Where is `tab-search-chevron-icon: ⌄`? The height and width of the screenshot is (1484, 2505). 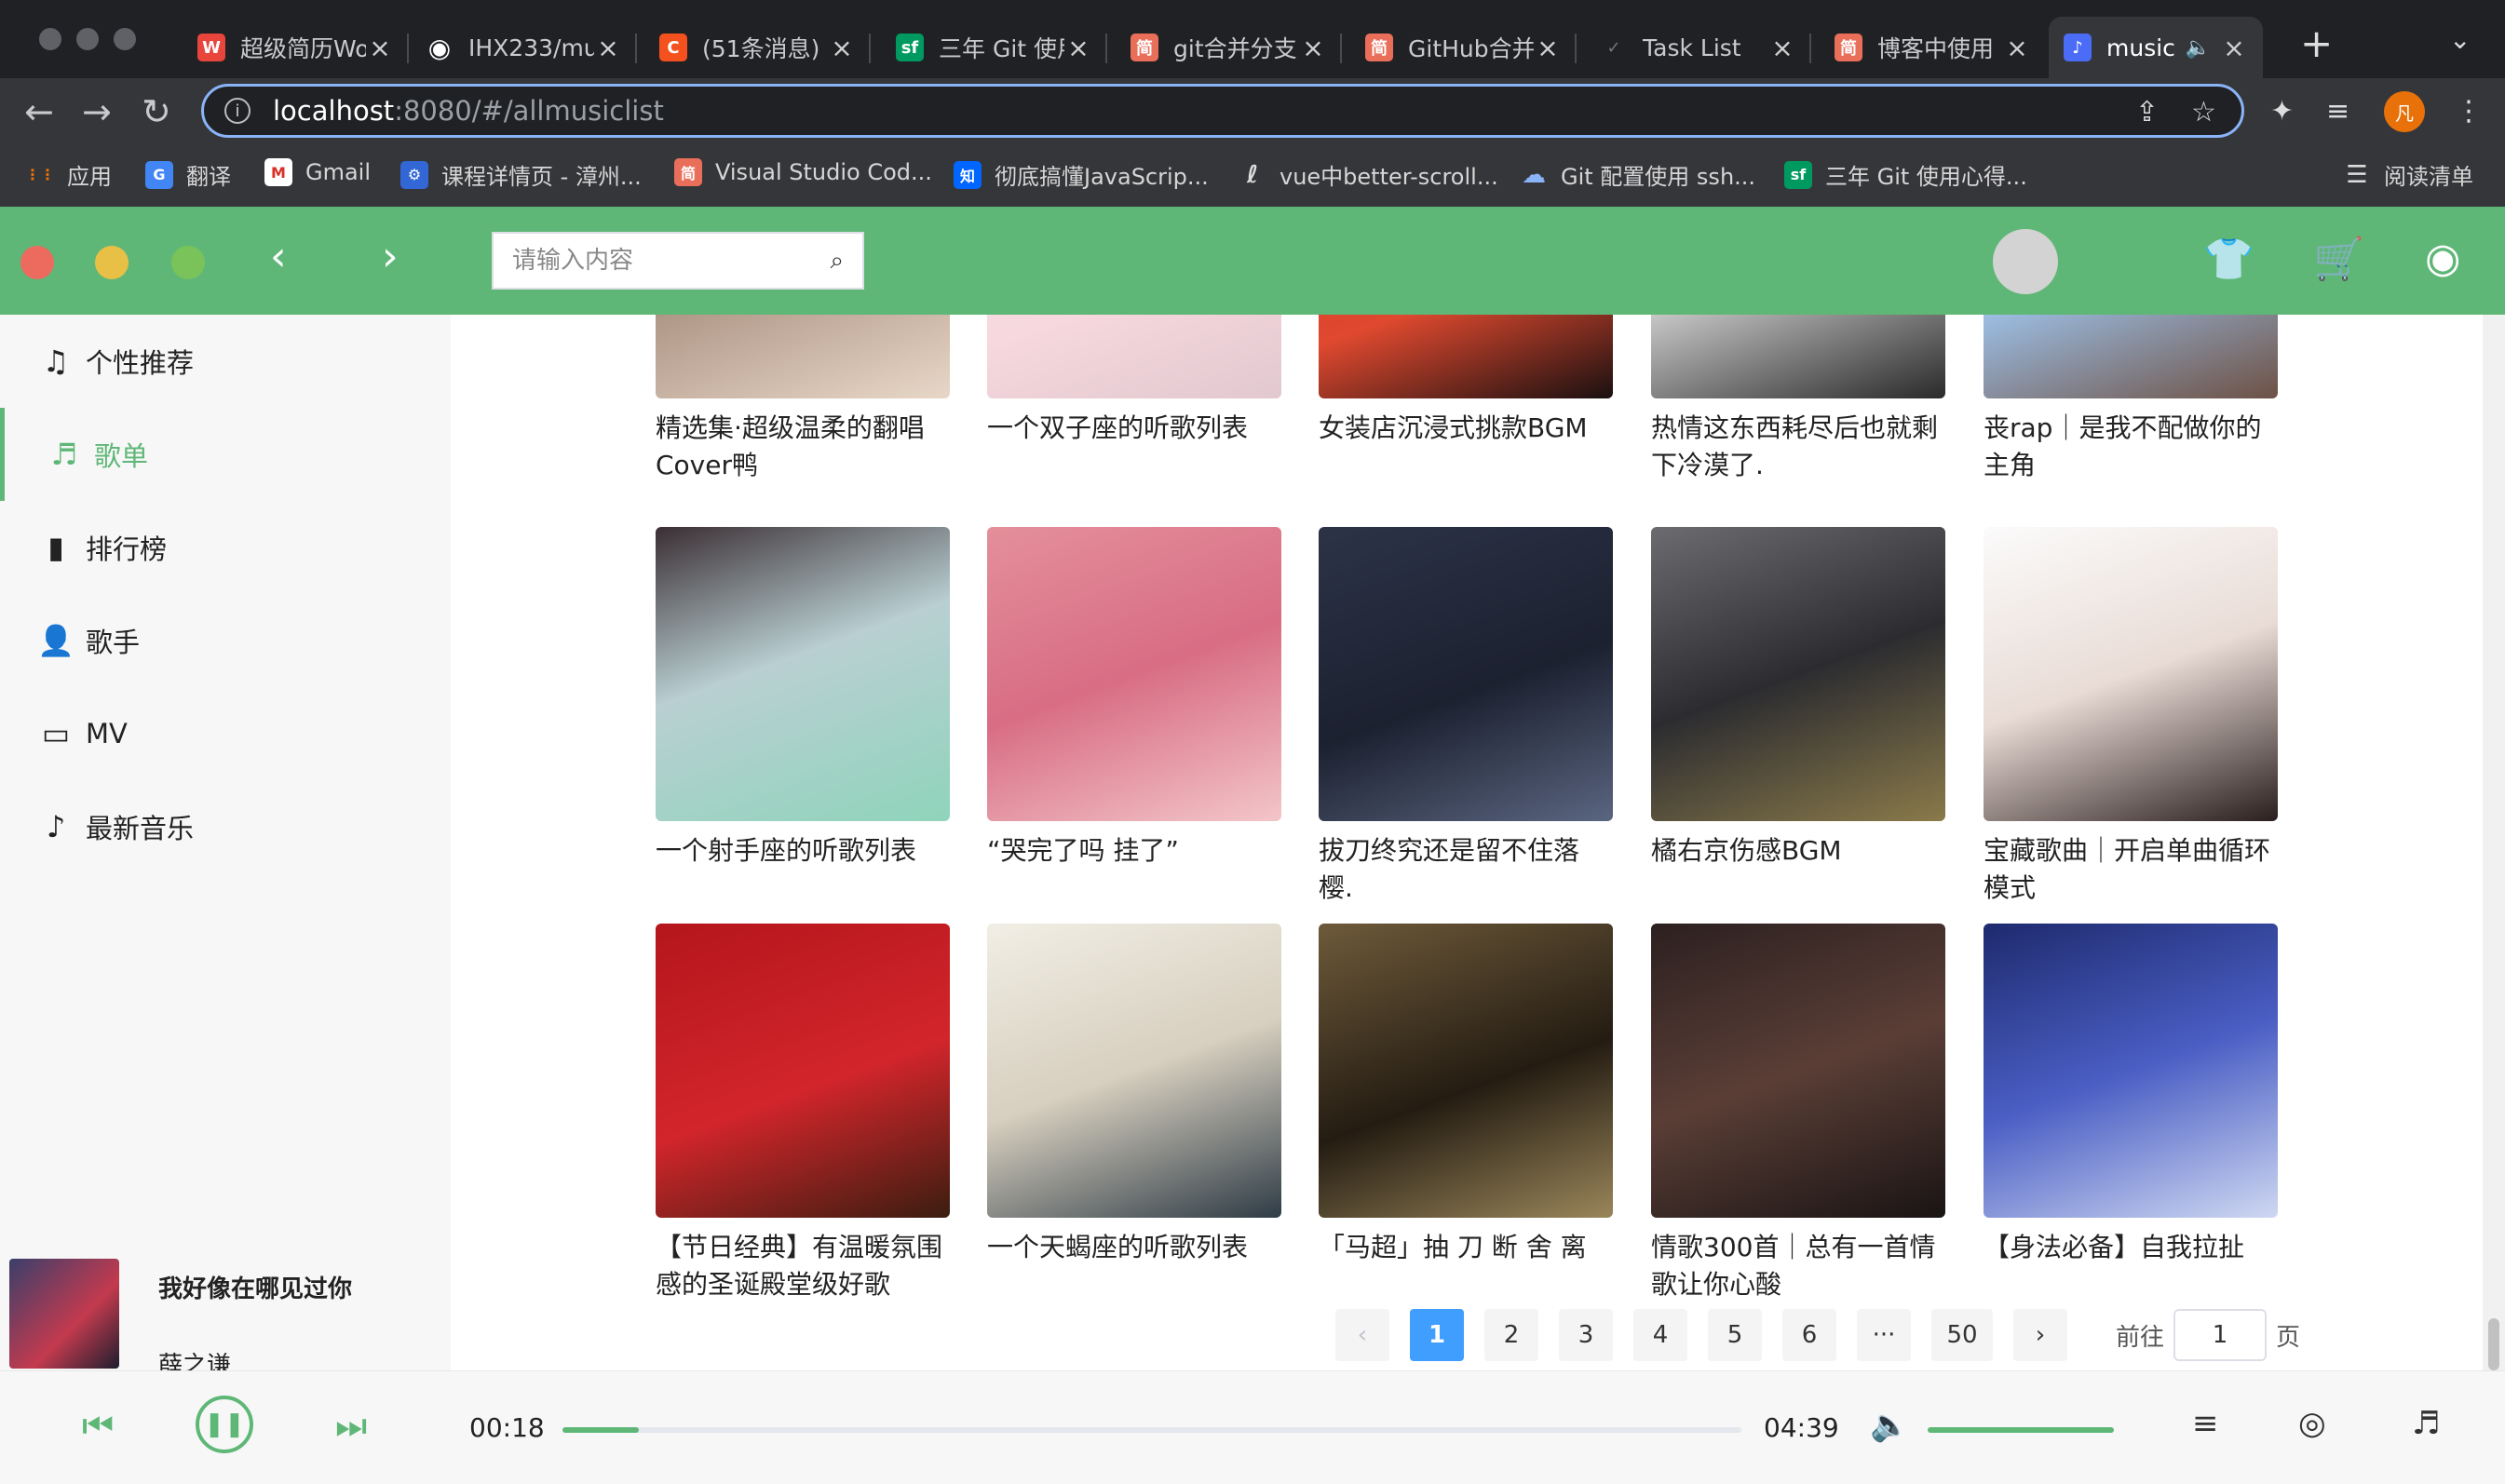
tab-search-chevron-icon: ⌄ is located at coordinates (2460, 39).